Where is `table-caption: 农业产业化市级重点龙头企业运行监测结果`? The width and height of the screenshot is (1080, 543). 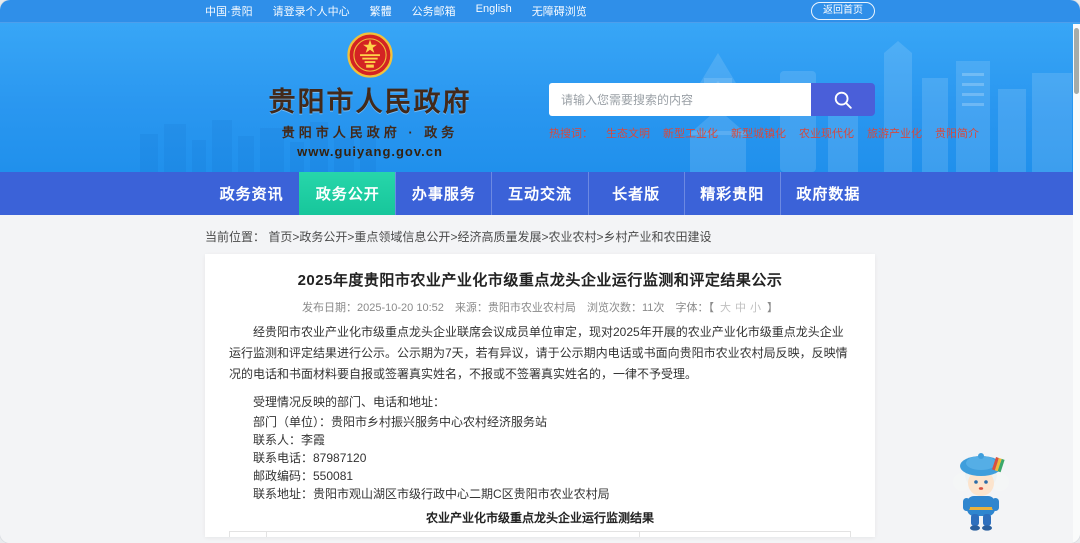
table-caption: 农业产业化市级重点龙头企业运行监测结果 is located at coordinates (539, 518).